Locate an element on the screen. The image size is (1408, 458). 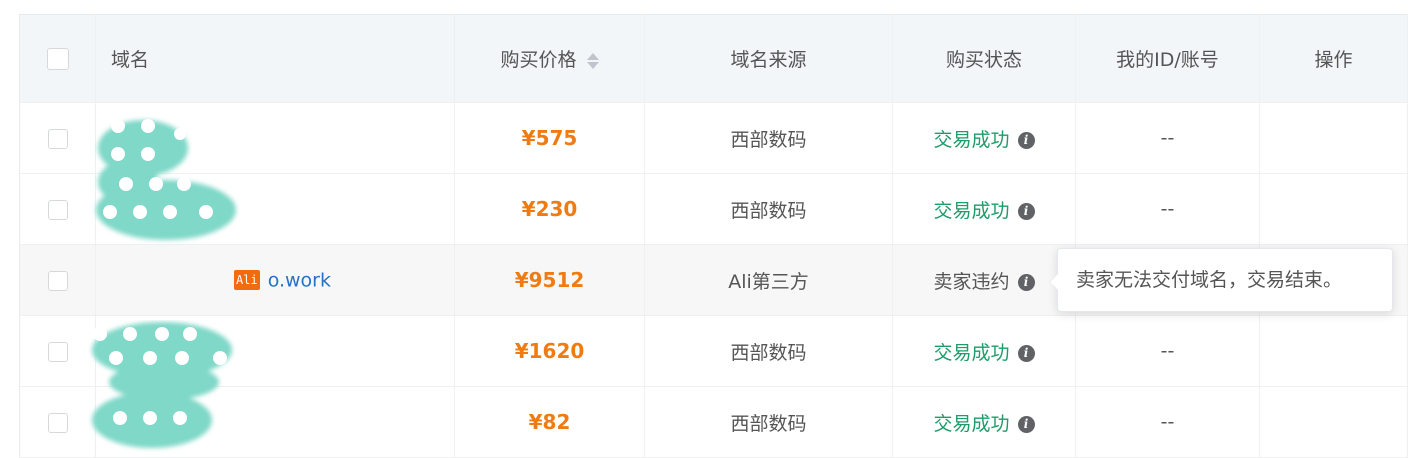
select-all-checkbox is located at coordinates (57, 58).